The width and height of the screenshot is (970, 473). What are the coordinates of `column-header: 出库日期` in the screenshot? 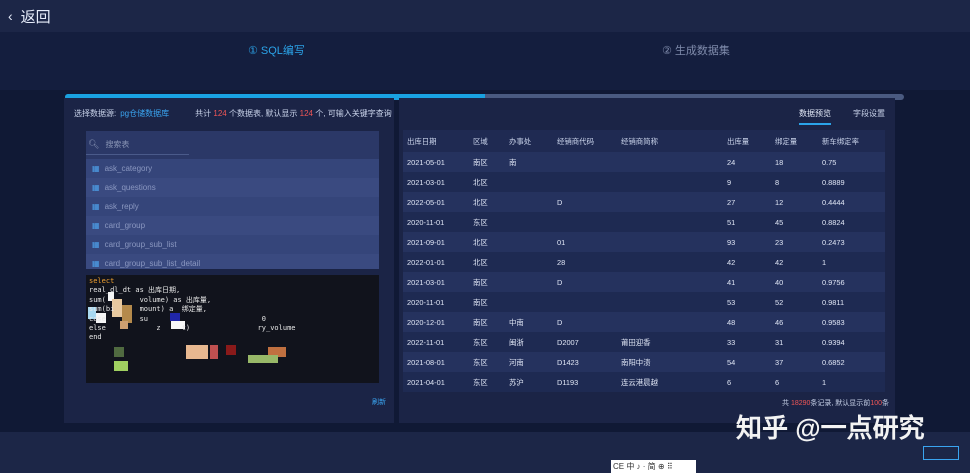 It's located at (438, 141).